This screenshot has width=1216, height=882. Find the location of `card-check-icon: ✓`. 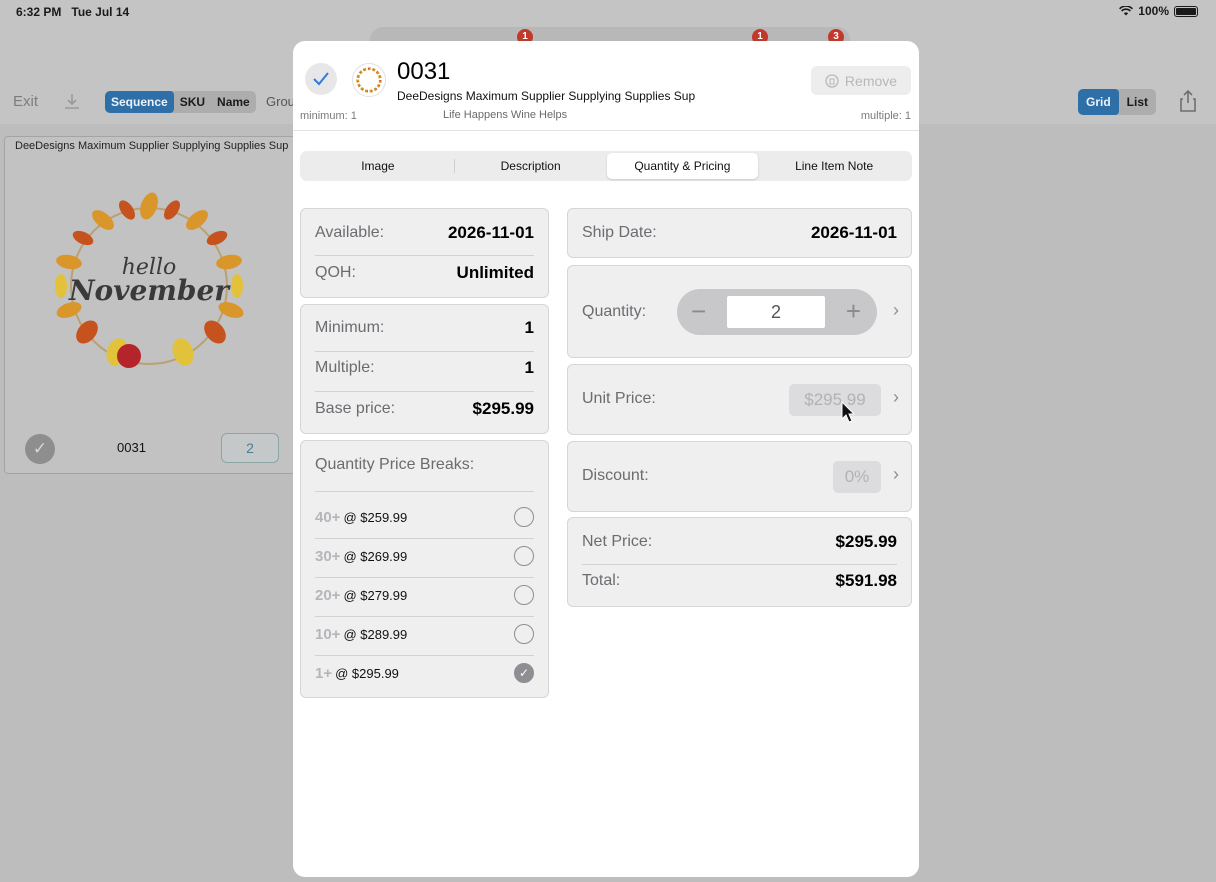

card-check-icon: ✓ is located at coordinates (40, 449).